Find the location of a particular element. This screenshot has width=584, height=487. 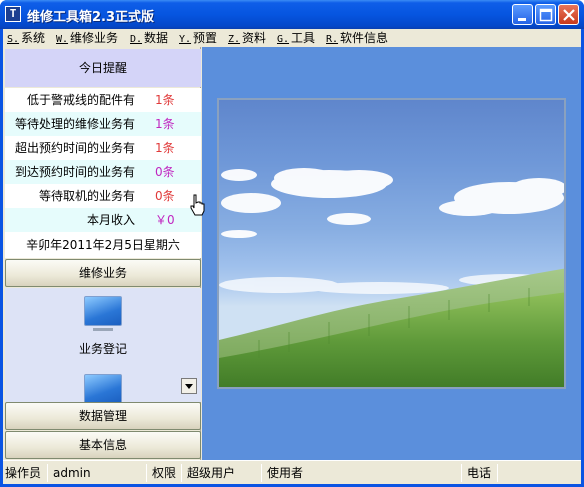

close-icon is located at coordinates (569, 15).